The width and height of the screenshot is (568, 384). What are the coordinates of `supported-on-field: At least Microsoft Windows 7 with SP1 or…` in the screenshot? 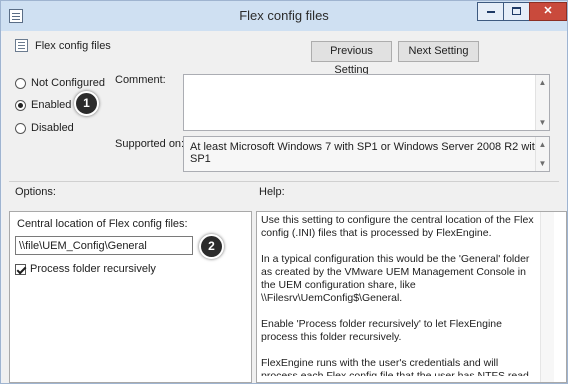 It's located at (366, 154).